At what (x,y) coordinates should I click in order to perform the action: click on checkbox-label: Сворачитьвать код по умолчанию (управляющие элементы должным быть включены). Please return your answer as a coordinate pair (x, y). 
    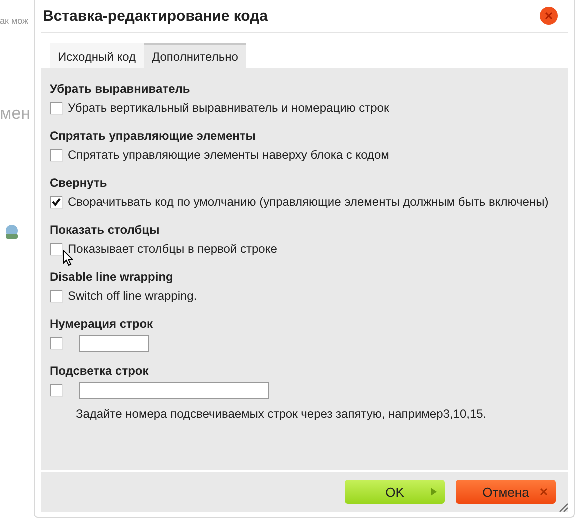
    Looking at the image, I should click on (308, 202).